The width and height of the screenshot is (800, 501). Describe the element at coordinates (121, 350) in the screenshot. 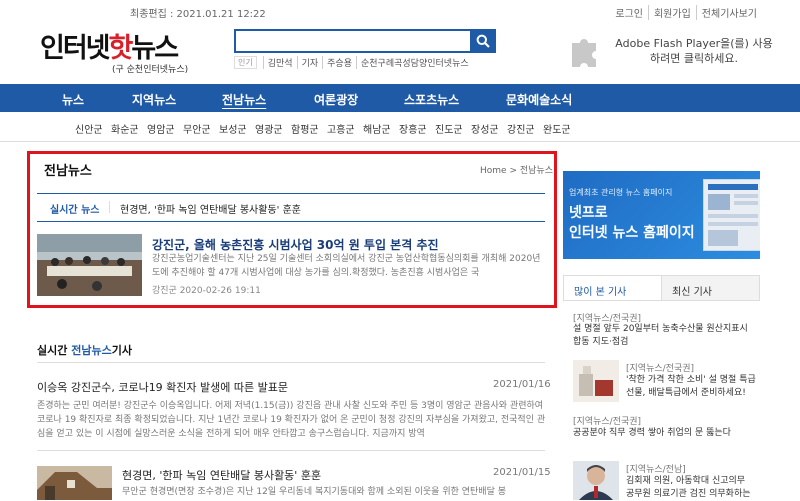

I see `header-suffix: 기사` at that location.